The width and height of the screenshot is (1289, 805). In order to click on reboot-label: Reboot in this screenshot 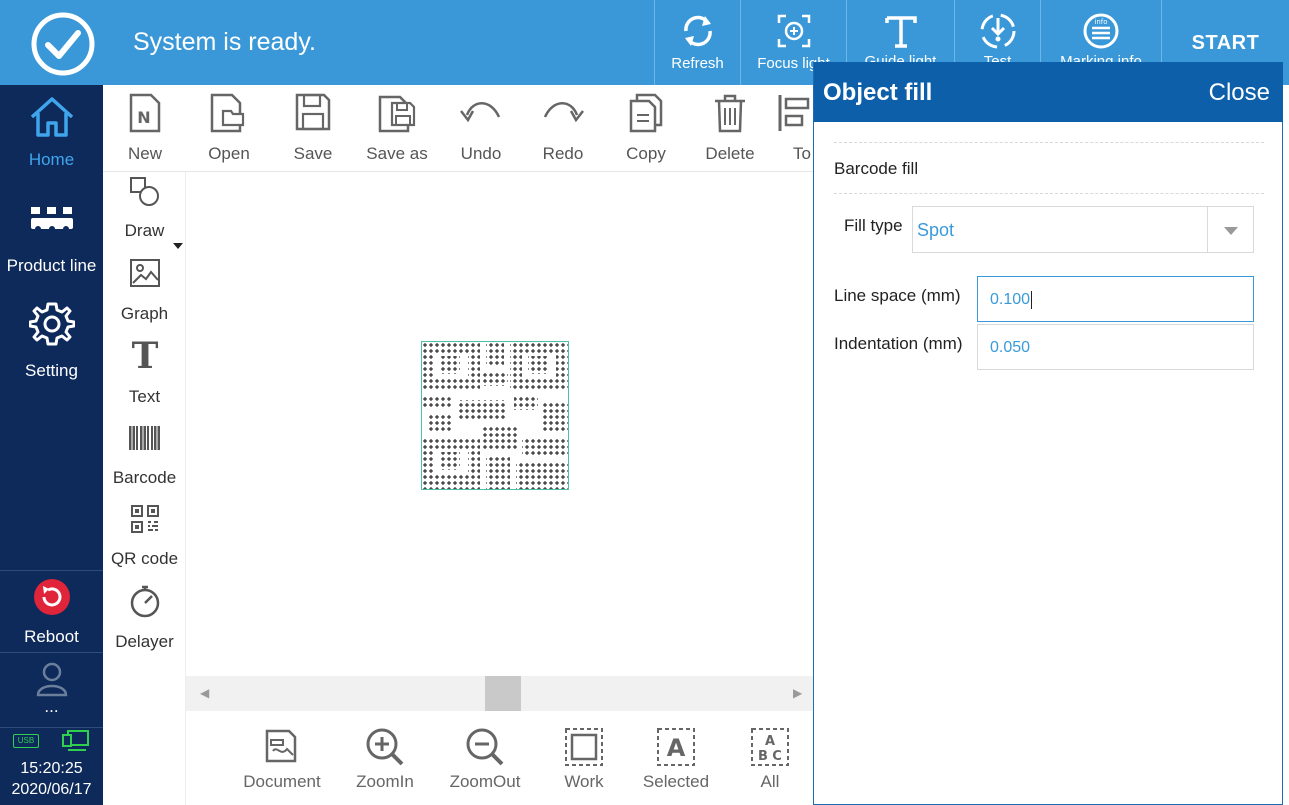, I will do `click(51, 636)`.